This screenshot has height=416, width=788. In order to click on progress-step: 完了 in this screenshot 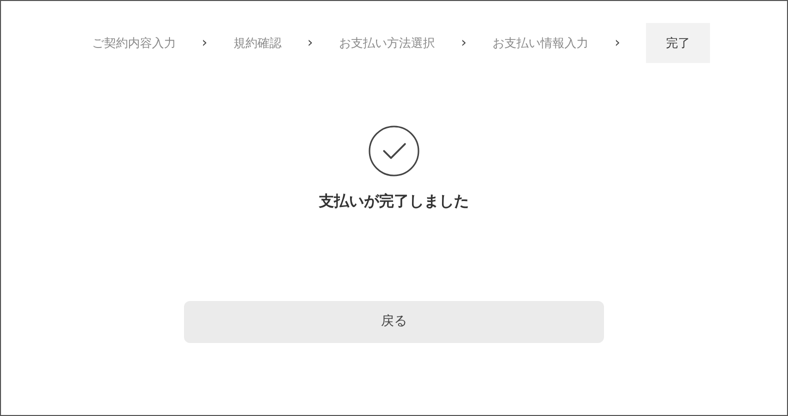, I will do `click(678, 43)`.